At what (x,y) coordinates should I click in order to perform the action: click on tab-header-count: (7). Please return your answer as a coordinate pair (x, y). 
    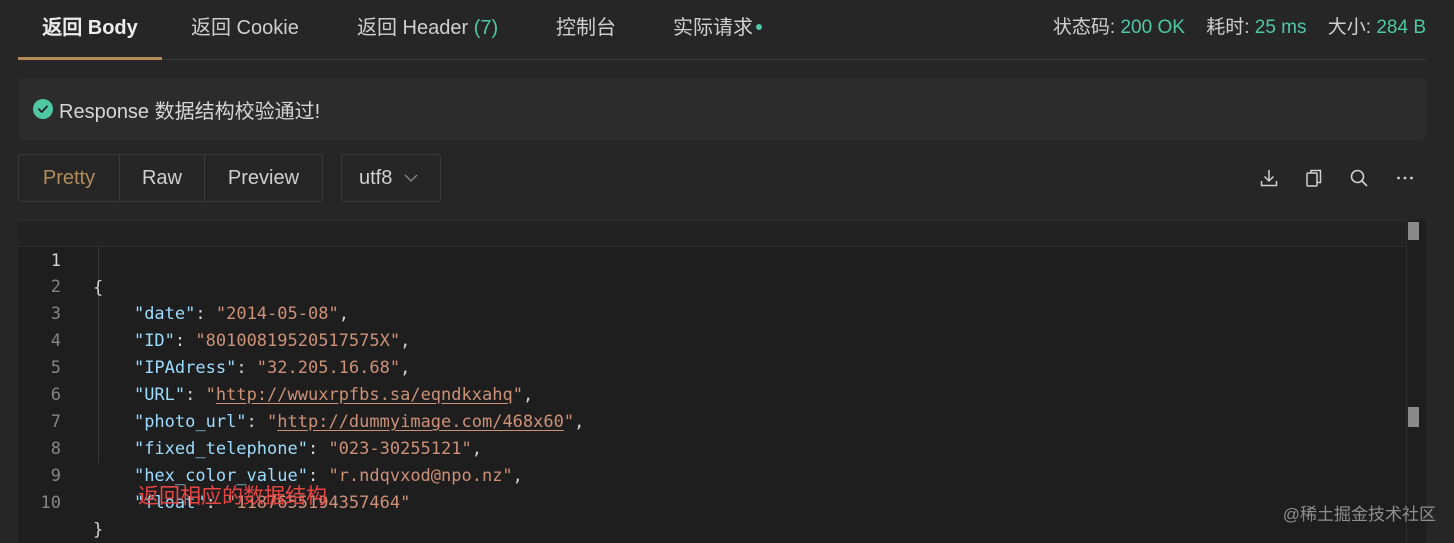
    Looking at the image, I should click on (486, 28).